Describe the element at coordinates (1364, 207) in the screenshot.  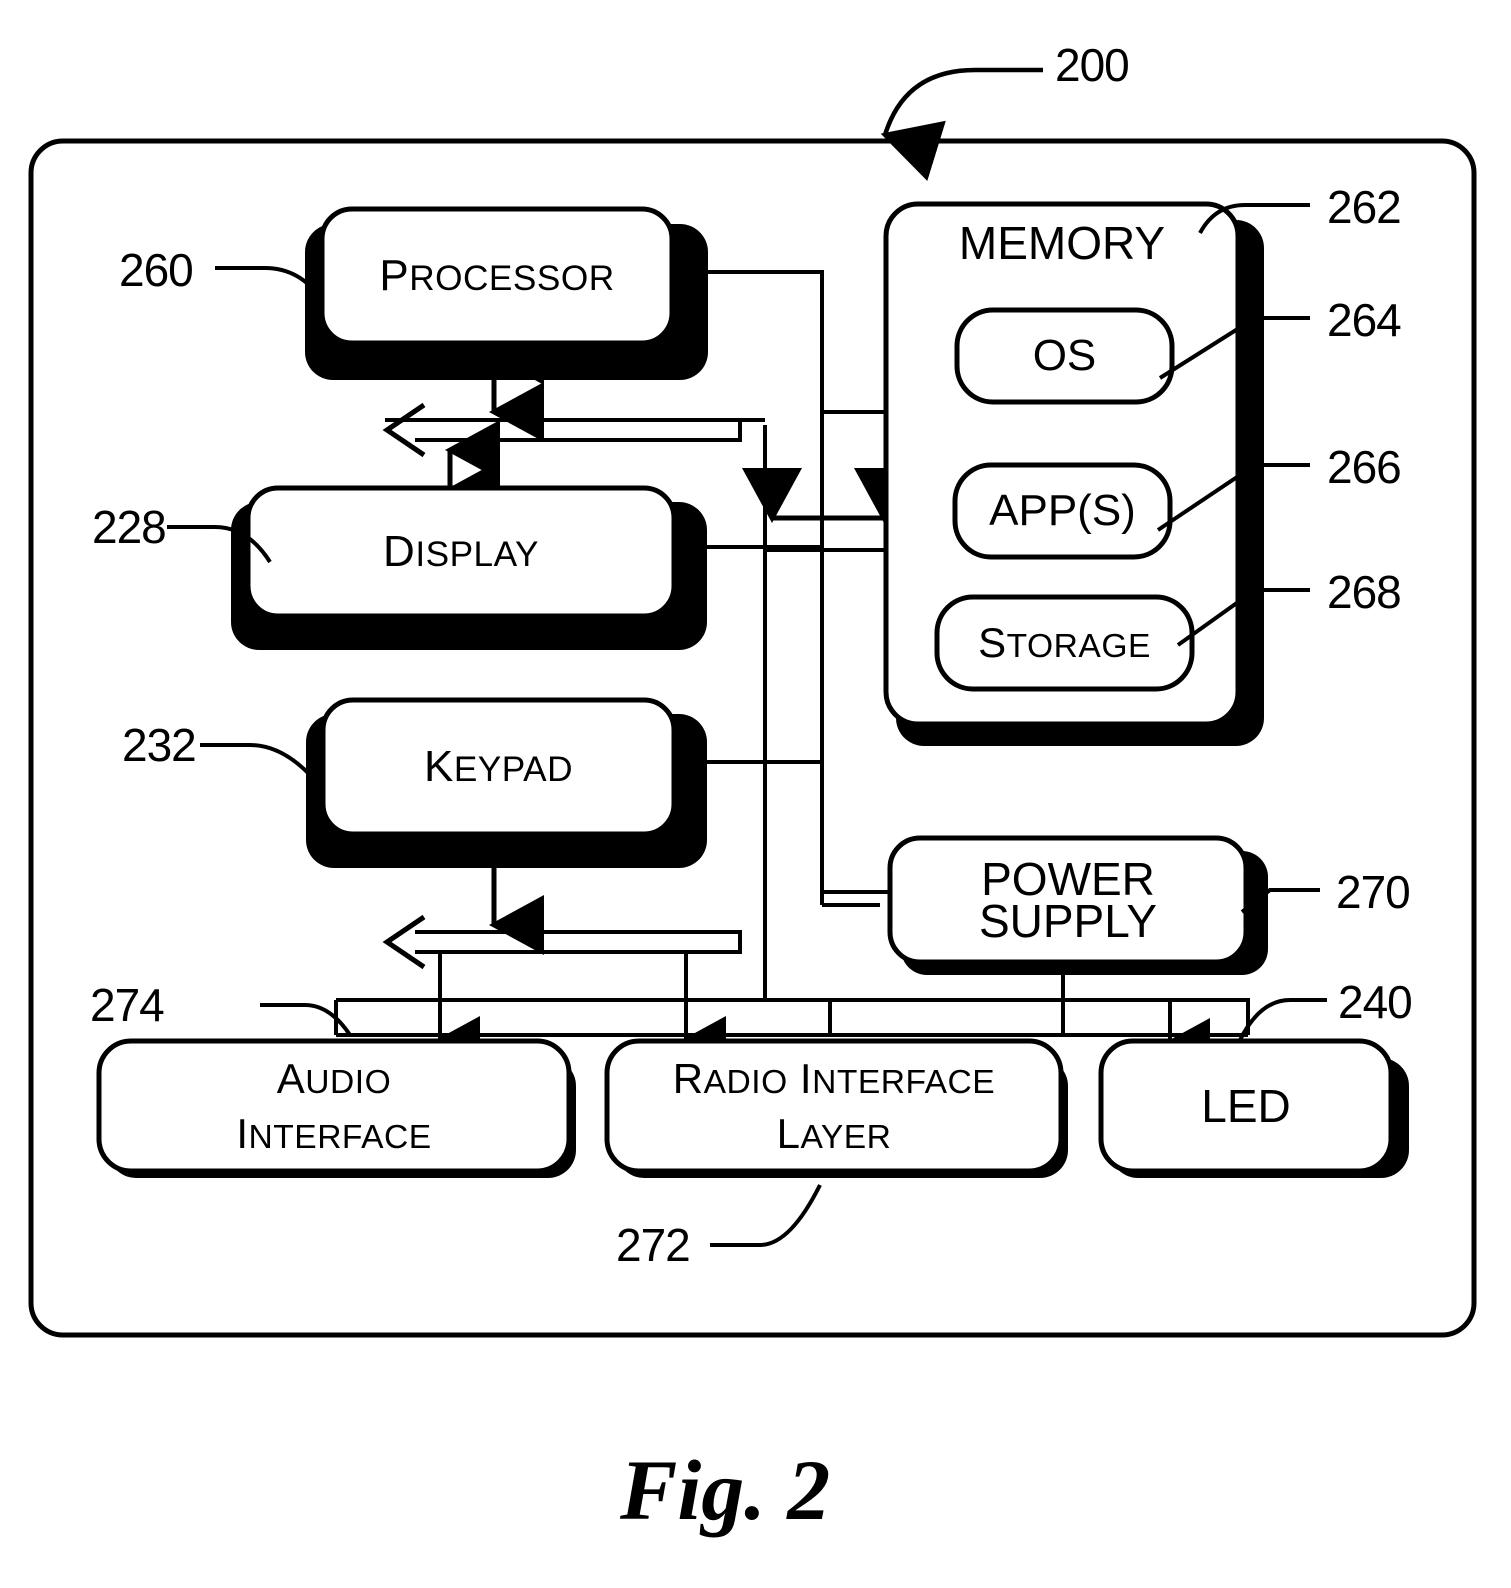
I see `ref-262: 262` at that location.